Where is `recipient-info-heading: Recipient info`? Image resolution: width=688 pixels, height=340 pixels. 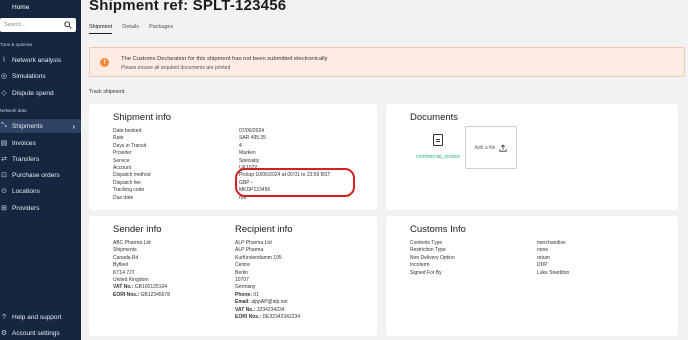
recipient-info-heading: Recipient info is located at coordinates (264, 229).